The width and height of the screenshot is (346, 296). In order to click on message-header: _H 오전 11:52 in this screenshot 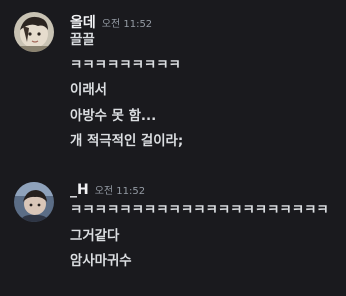, I will do `click(107, 192)`.